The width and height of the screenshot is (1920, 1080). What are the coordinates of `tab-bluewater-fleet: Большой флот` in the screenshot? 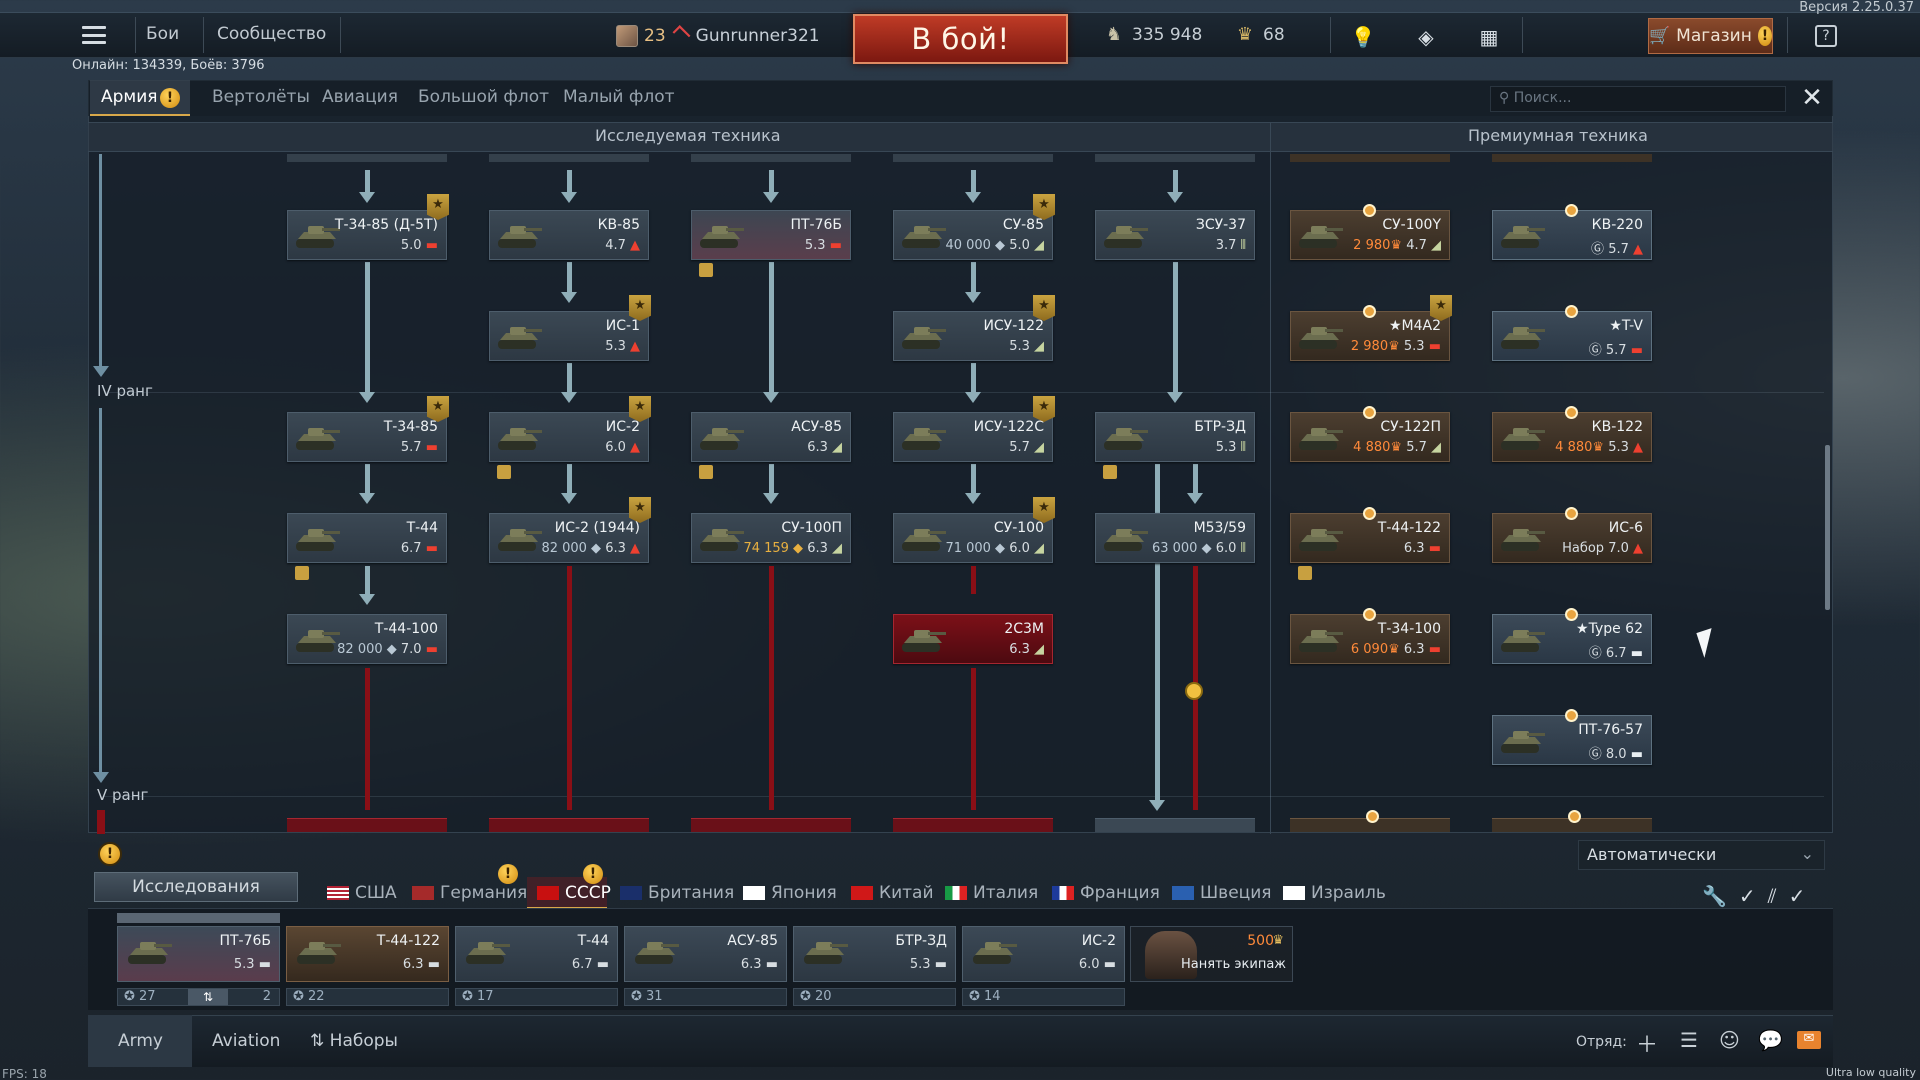 It's located at (483, 97).